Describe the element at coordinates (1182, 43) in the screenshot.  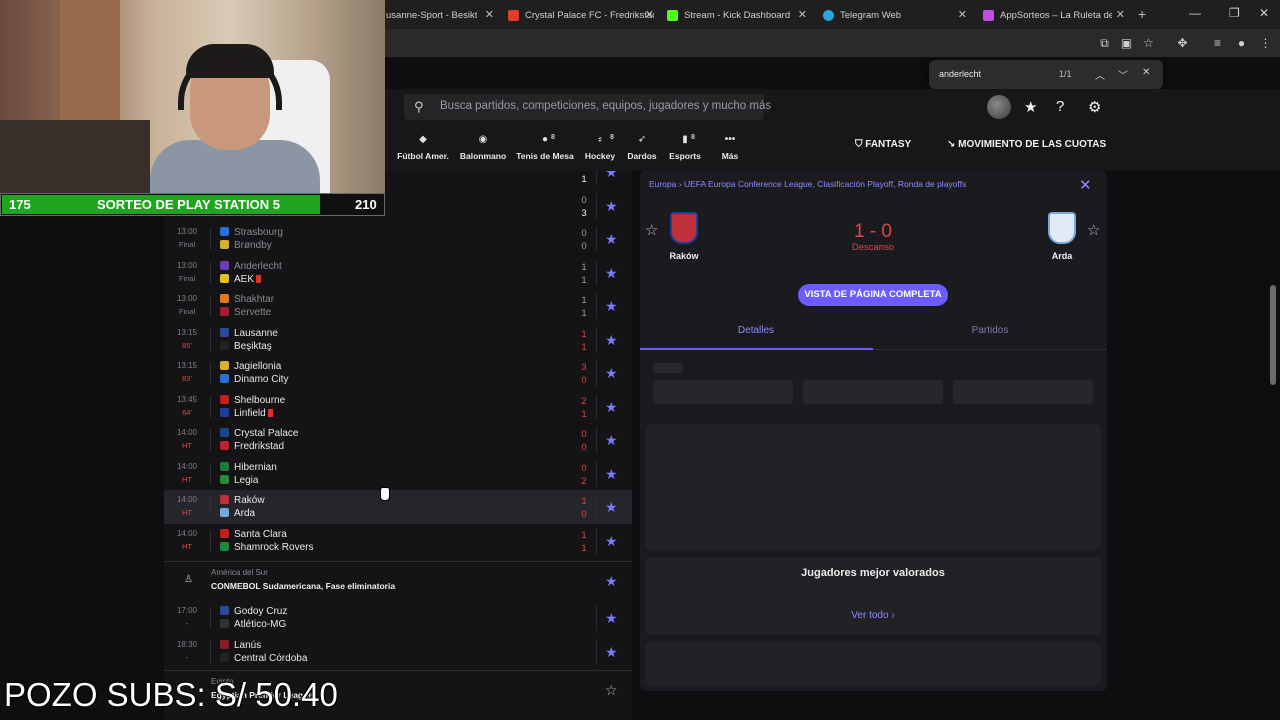
I see `extensions-icon: ✥` at that location.